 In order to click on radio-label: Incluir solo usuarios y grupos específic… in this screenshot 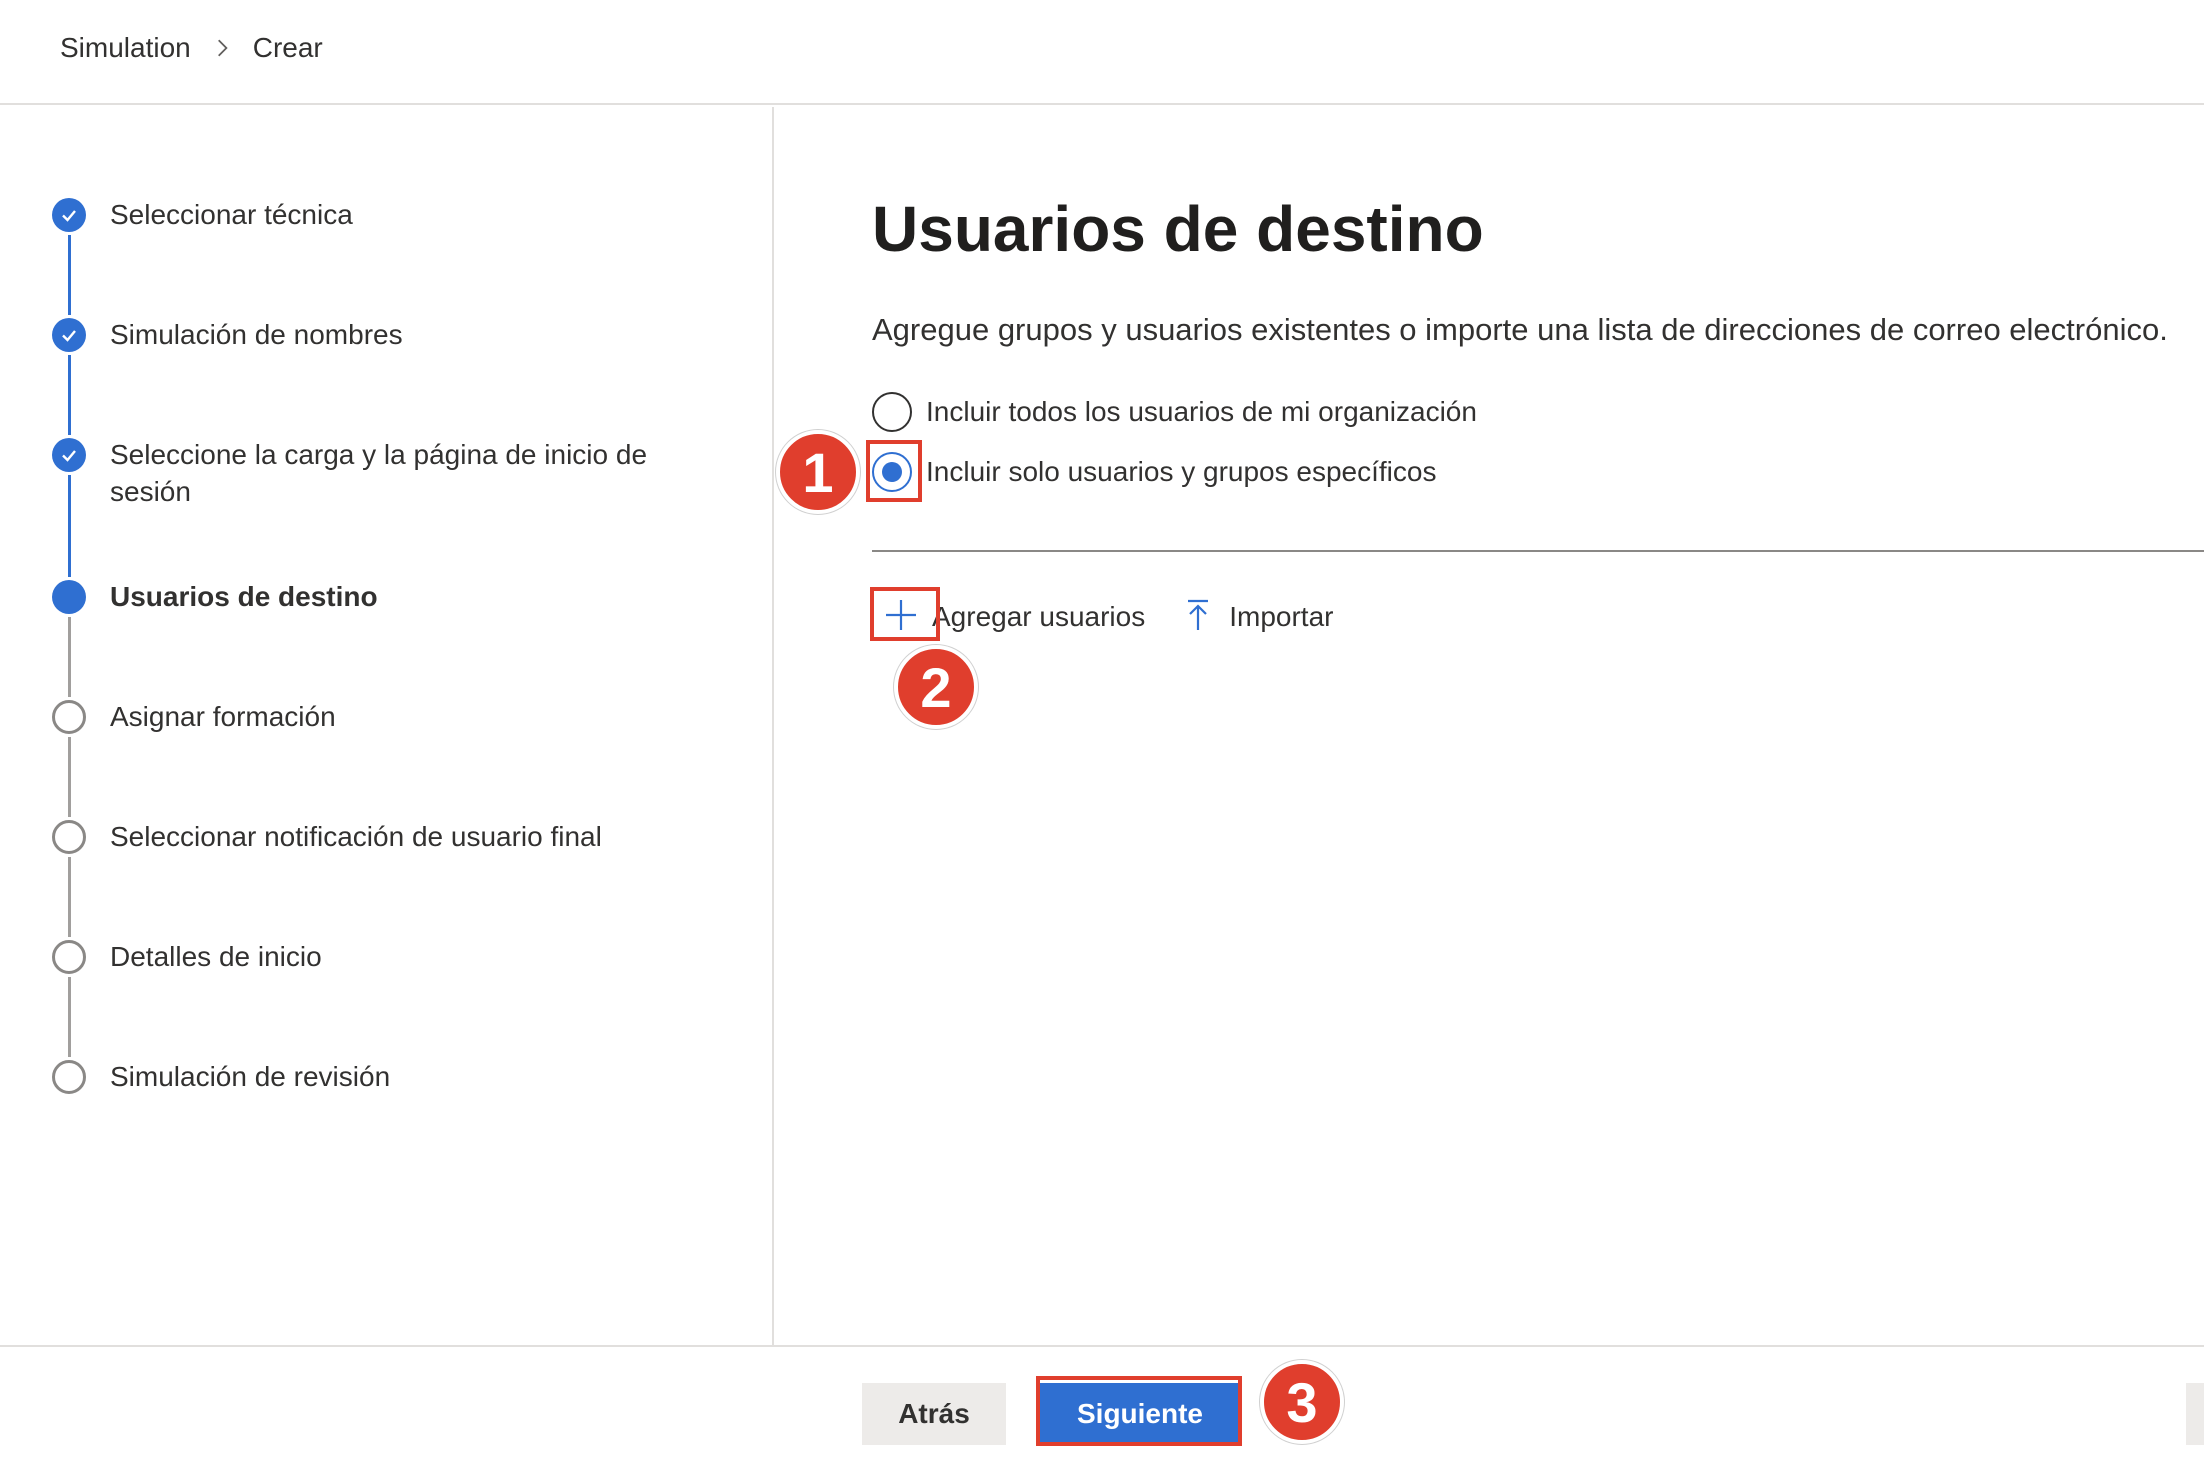, I will do `click(1181, 471)`.